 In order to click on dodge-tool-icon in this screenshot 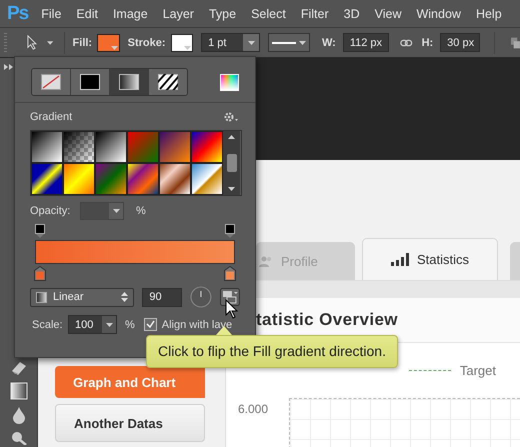, I will do `click(18, 438)`.